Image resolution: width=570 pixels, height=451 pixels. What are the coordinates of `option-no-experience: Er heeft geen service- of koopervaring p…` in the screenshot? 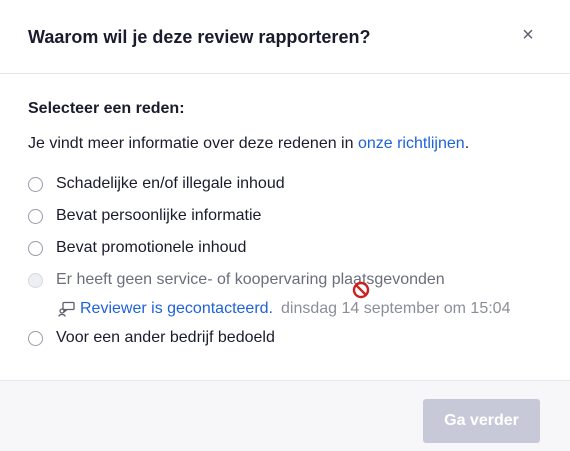 It's located at (236, 280).